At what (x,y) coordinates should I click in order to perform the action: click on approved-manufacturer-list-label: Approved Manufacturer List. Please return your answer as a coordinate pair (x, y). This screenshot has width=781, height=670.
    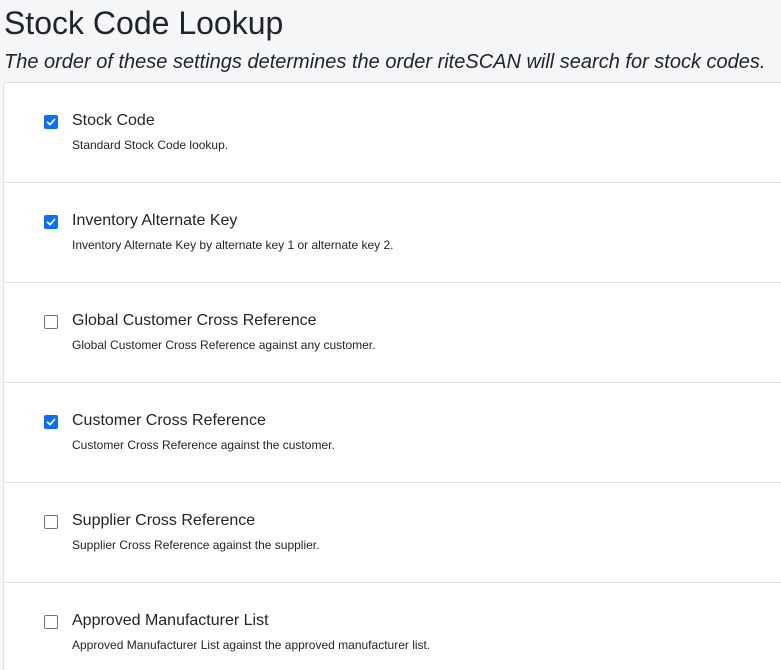
    Looking at the image, I should click on (170, 620).